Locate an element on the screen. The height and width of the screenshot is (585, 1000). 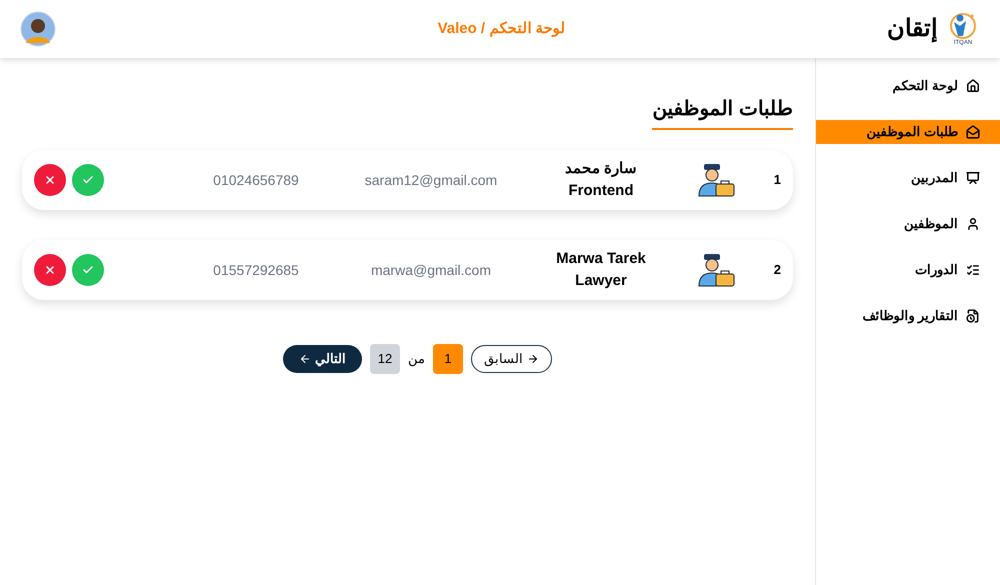
page-title: طلبات الموظفين is located at coordinates (722, 112).